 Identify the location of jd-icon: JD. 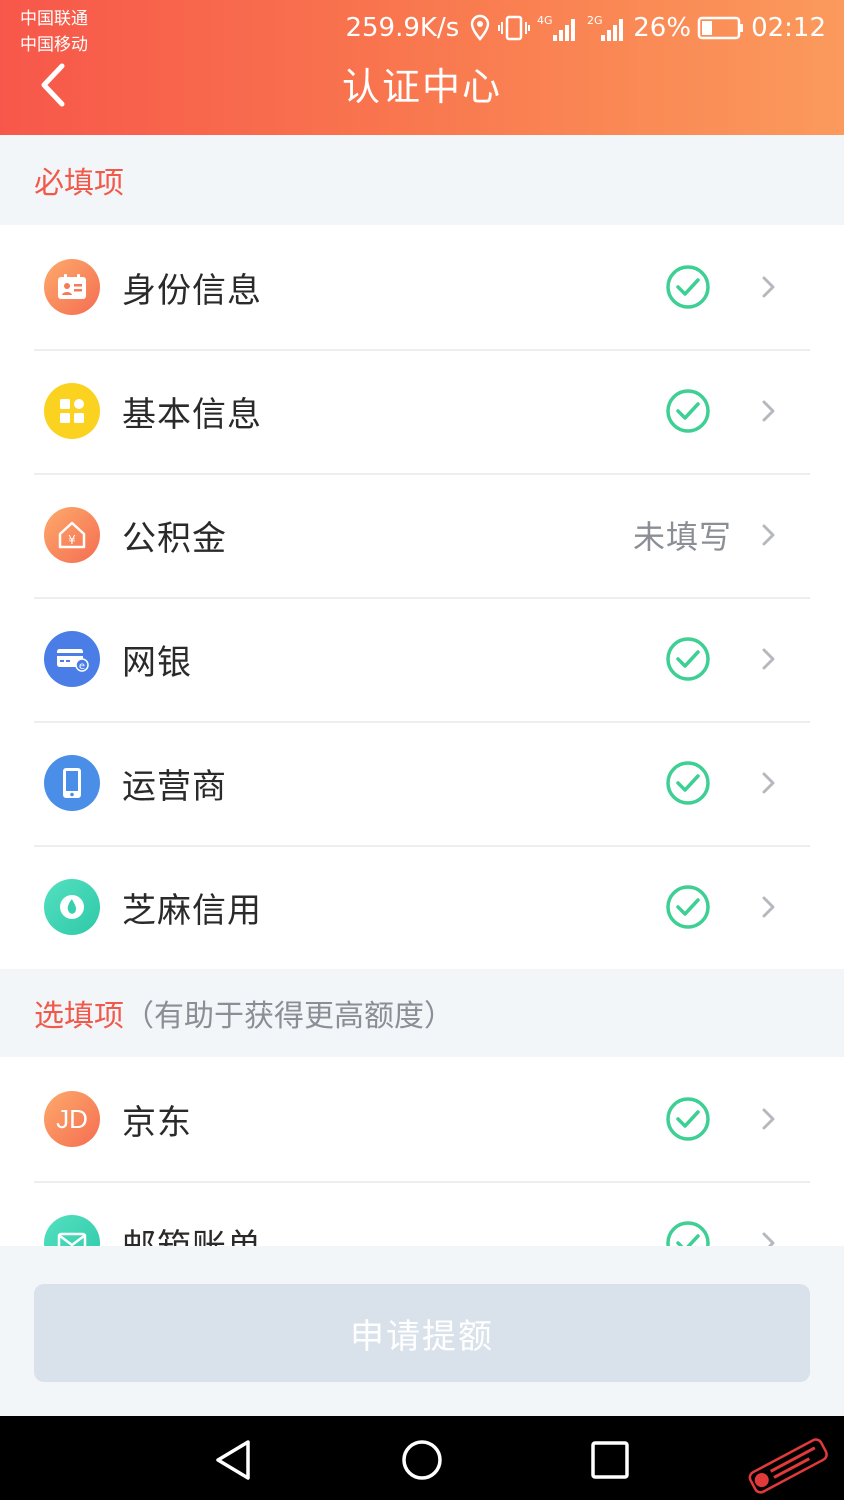
(72, 1119).